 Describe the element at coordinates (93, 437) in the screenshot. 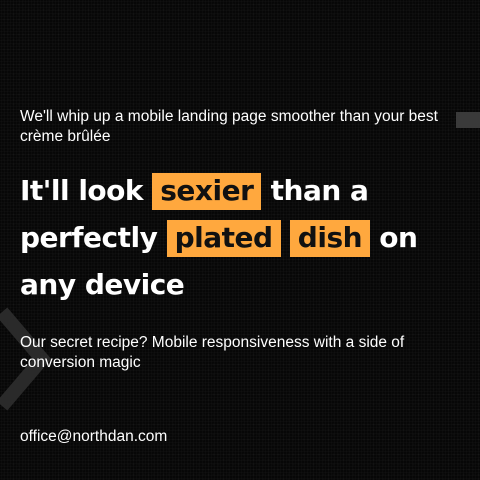

I see `contact-email: office@northdan.com` at that location.